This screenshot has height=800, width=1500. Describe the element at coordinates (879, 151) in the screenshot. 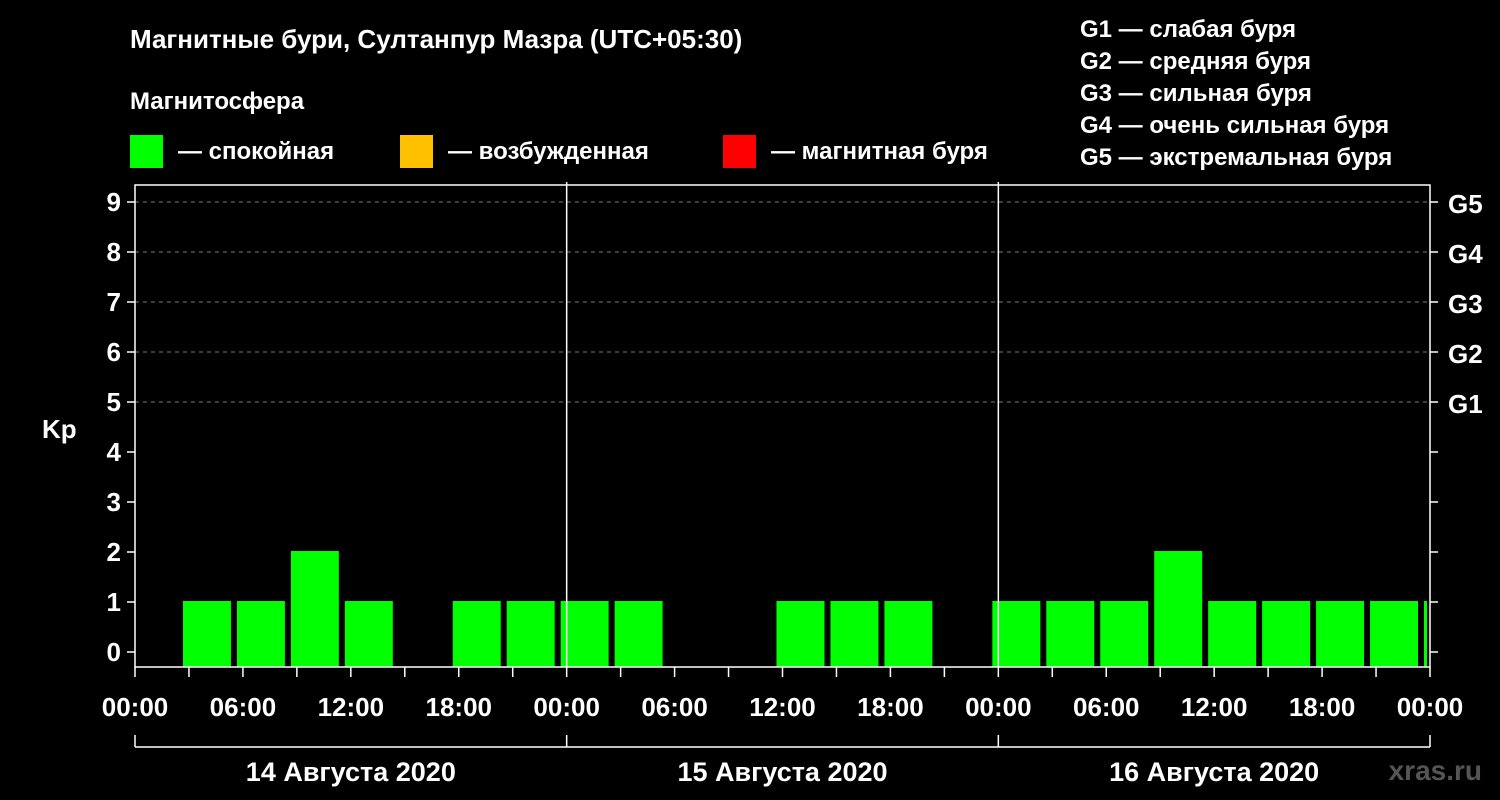

I see `legend-label-2: — магнитная буря` at that location.